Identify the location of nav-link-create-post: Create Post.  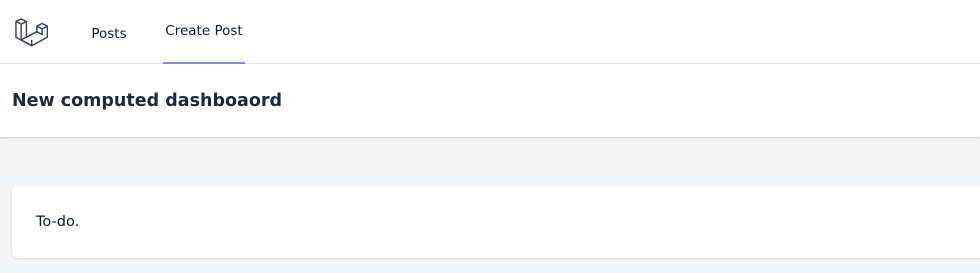
(204, 32).